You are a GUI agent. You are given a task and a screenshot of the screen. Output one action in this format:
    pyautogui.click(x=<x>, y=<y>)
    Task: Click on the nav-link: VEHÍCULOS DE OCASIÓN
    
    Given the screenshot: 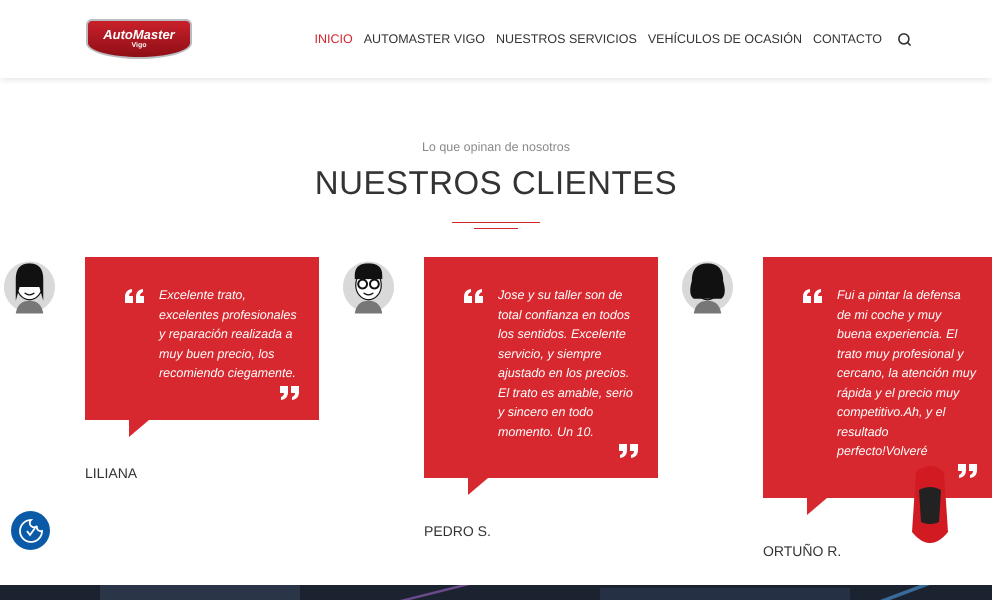 What is the action you would take?
    pyautogui.click(x=725, y=39)
    